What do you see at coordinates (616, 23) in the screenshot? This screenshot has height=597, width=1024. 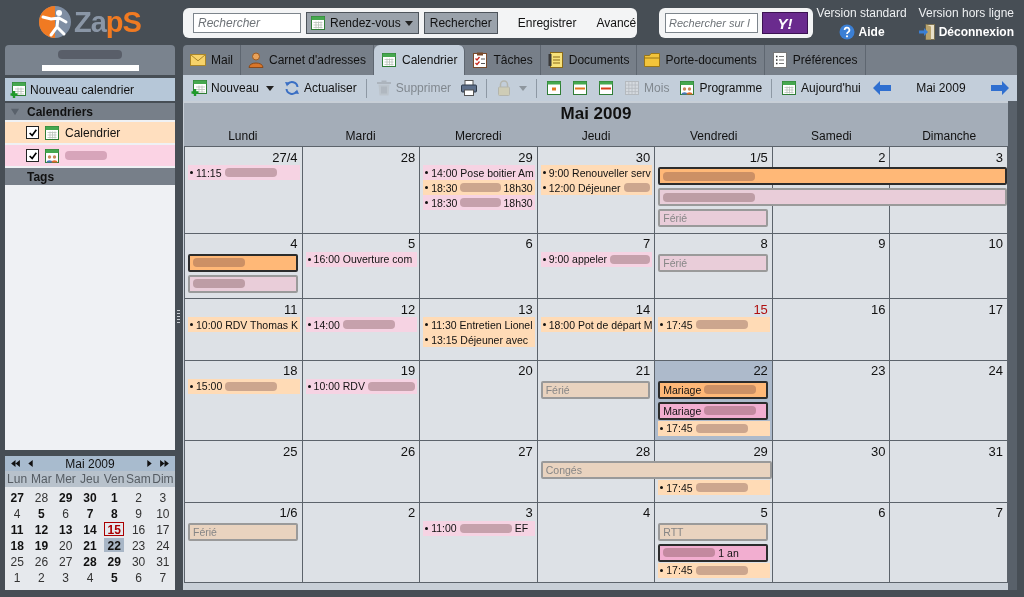 I see `search-option-link: Avancé` at bounding box center [616, 23].